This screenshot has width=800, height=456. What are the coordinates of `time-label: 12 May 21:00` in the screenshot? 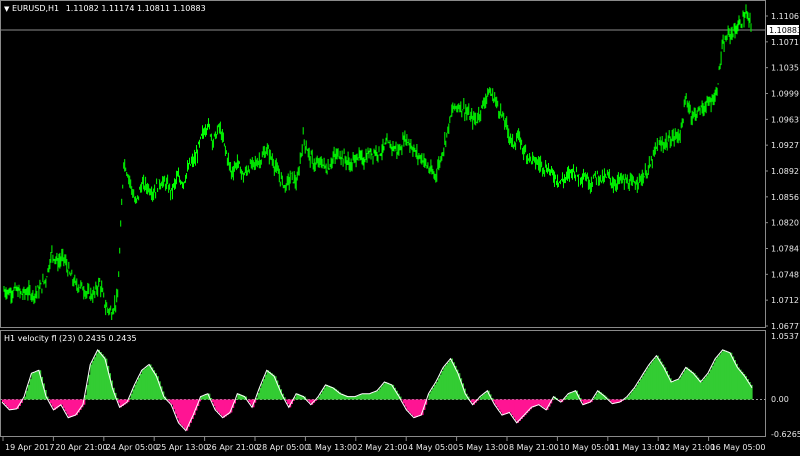 It's located at (687, 447).